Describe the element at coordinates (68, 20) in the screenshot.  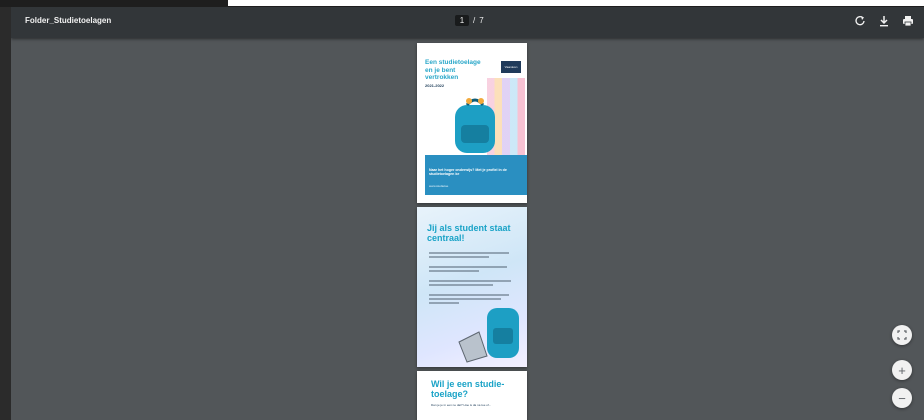
I see `document-title: Folder_Studietoelagen` at that location.